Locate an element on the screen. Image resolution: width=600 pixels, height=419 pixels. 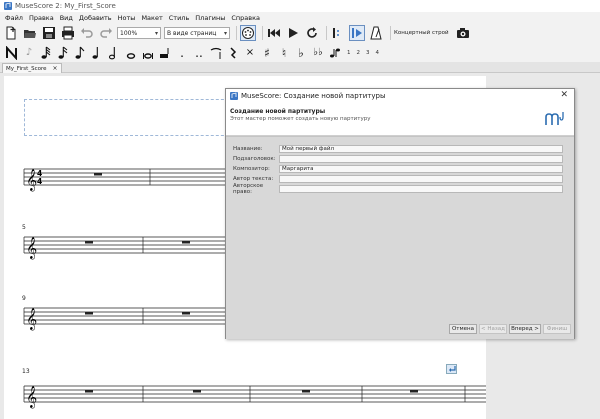
copyright-row: Авторское право: is located at coordinates (398, 188).